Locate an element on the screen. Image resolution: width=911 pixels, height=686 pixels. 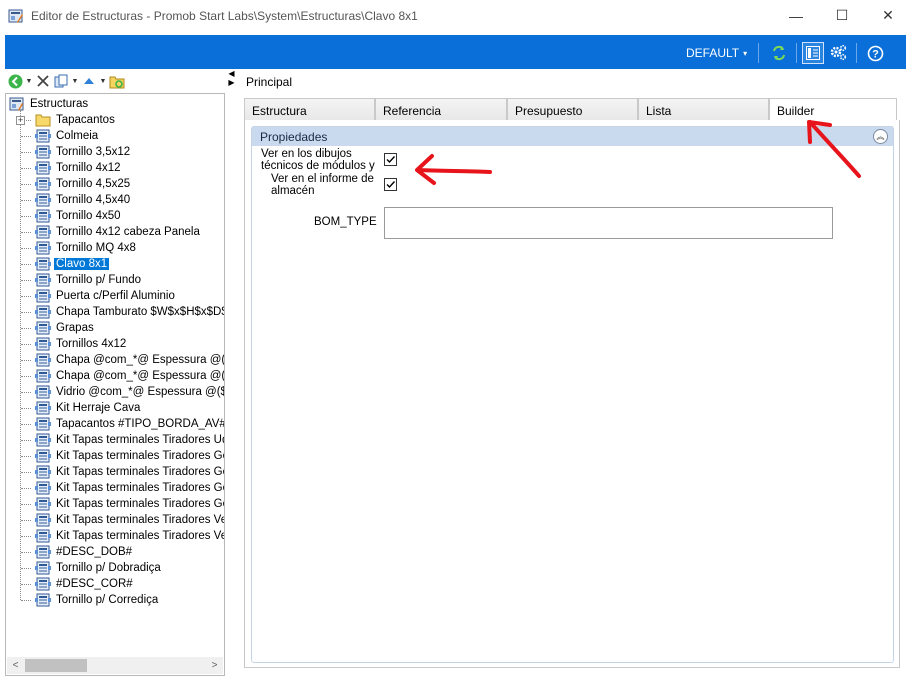
tree-item: Tornillo 4,5x25 is located at coordinates (83, 184).